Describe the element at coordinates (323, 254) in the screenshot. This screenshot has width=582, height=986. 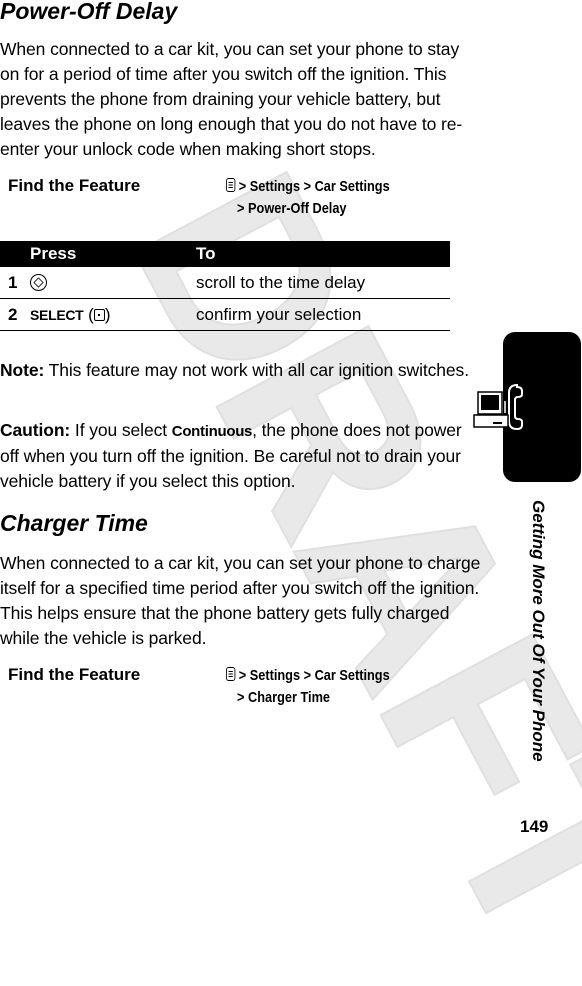
I see `header-to: To` at that location.